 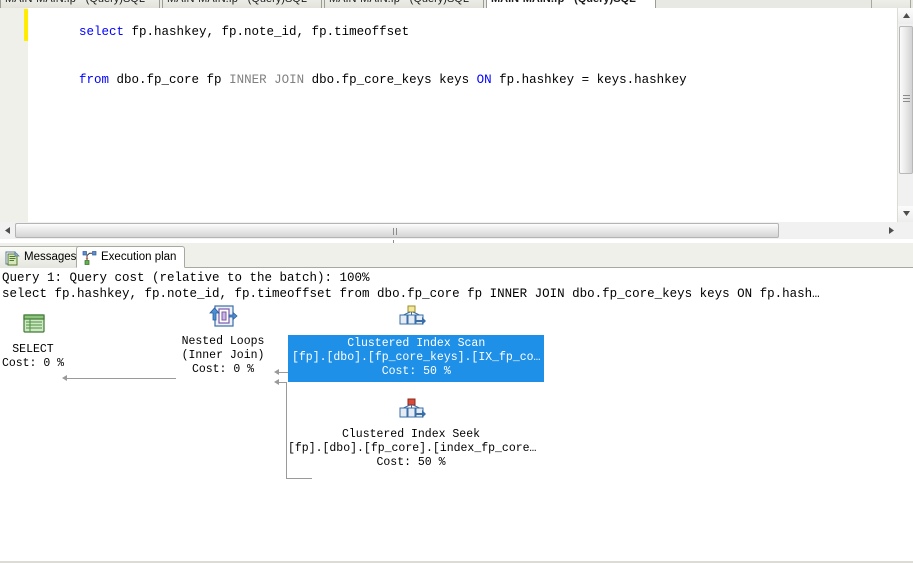 I want to click on plan-node-select-line-2: Cost: 0 %, so click(x=33, y=363).